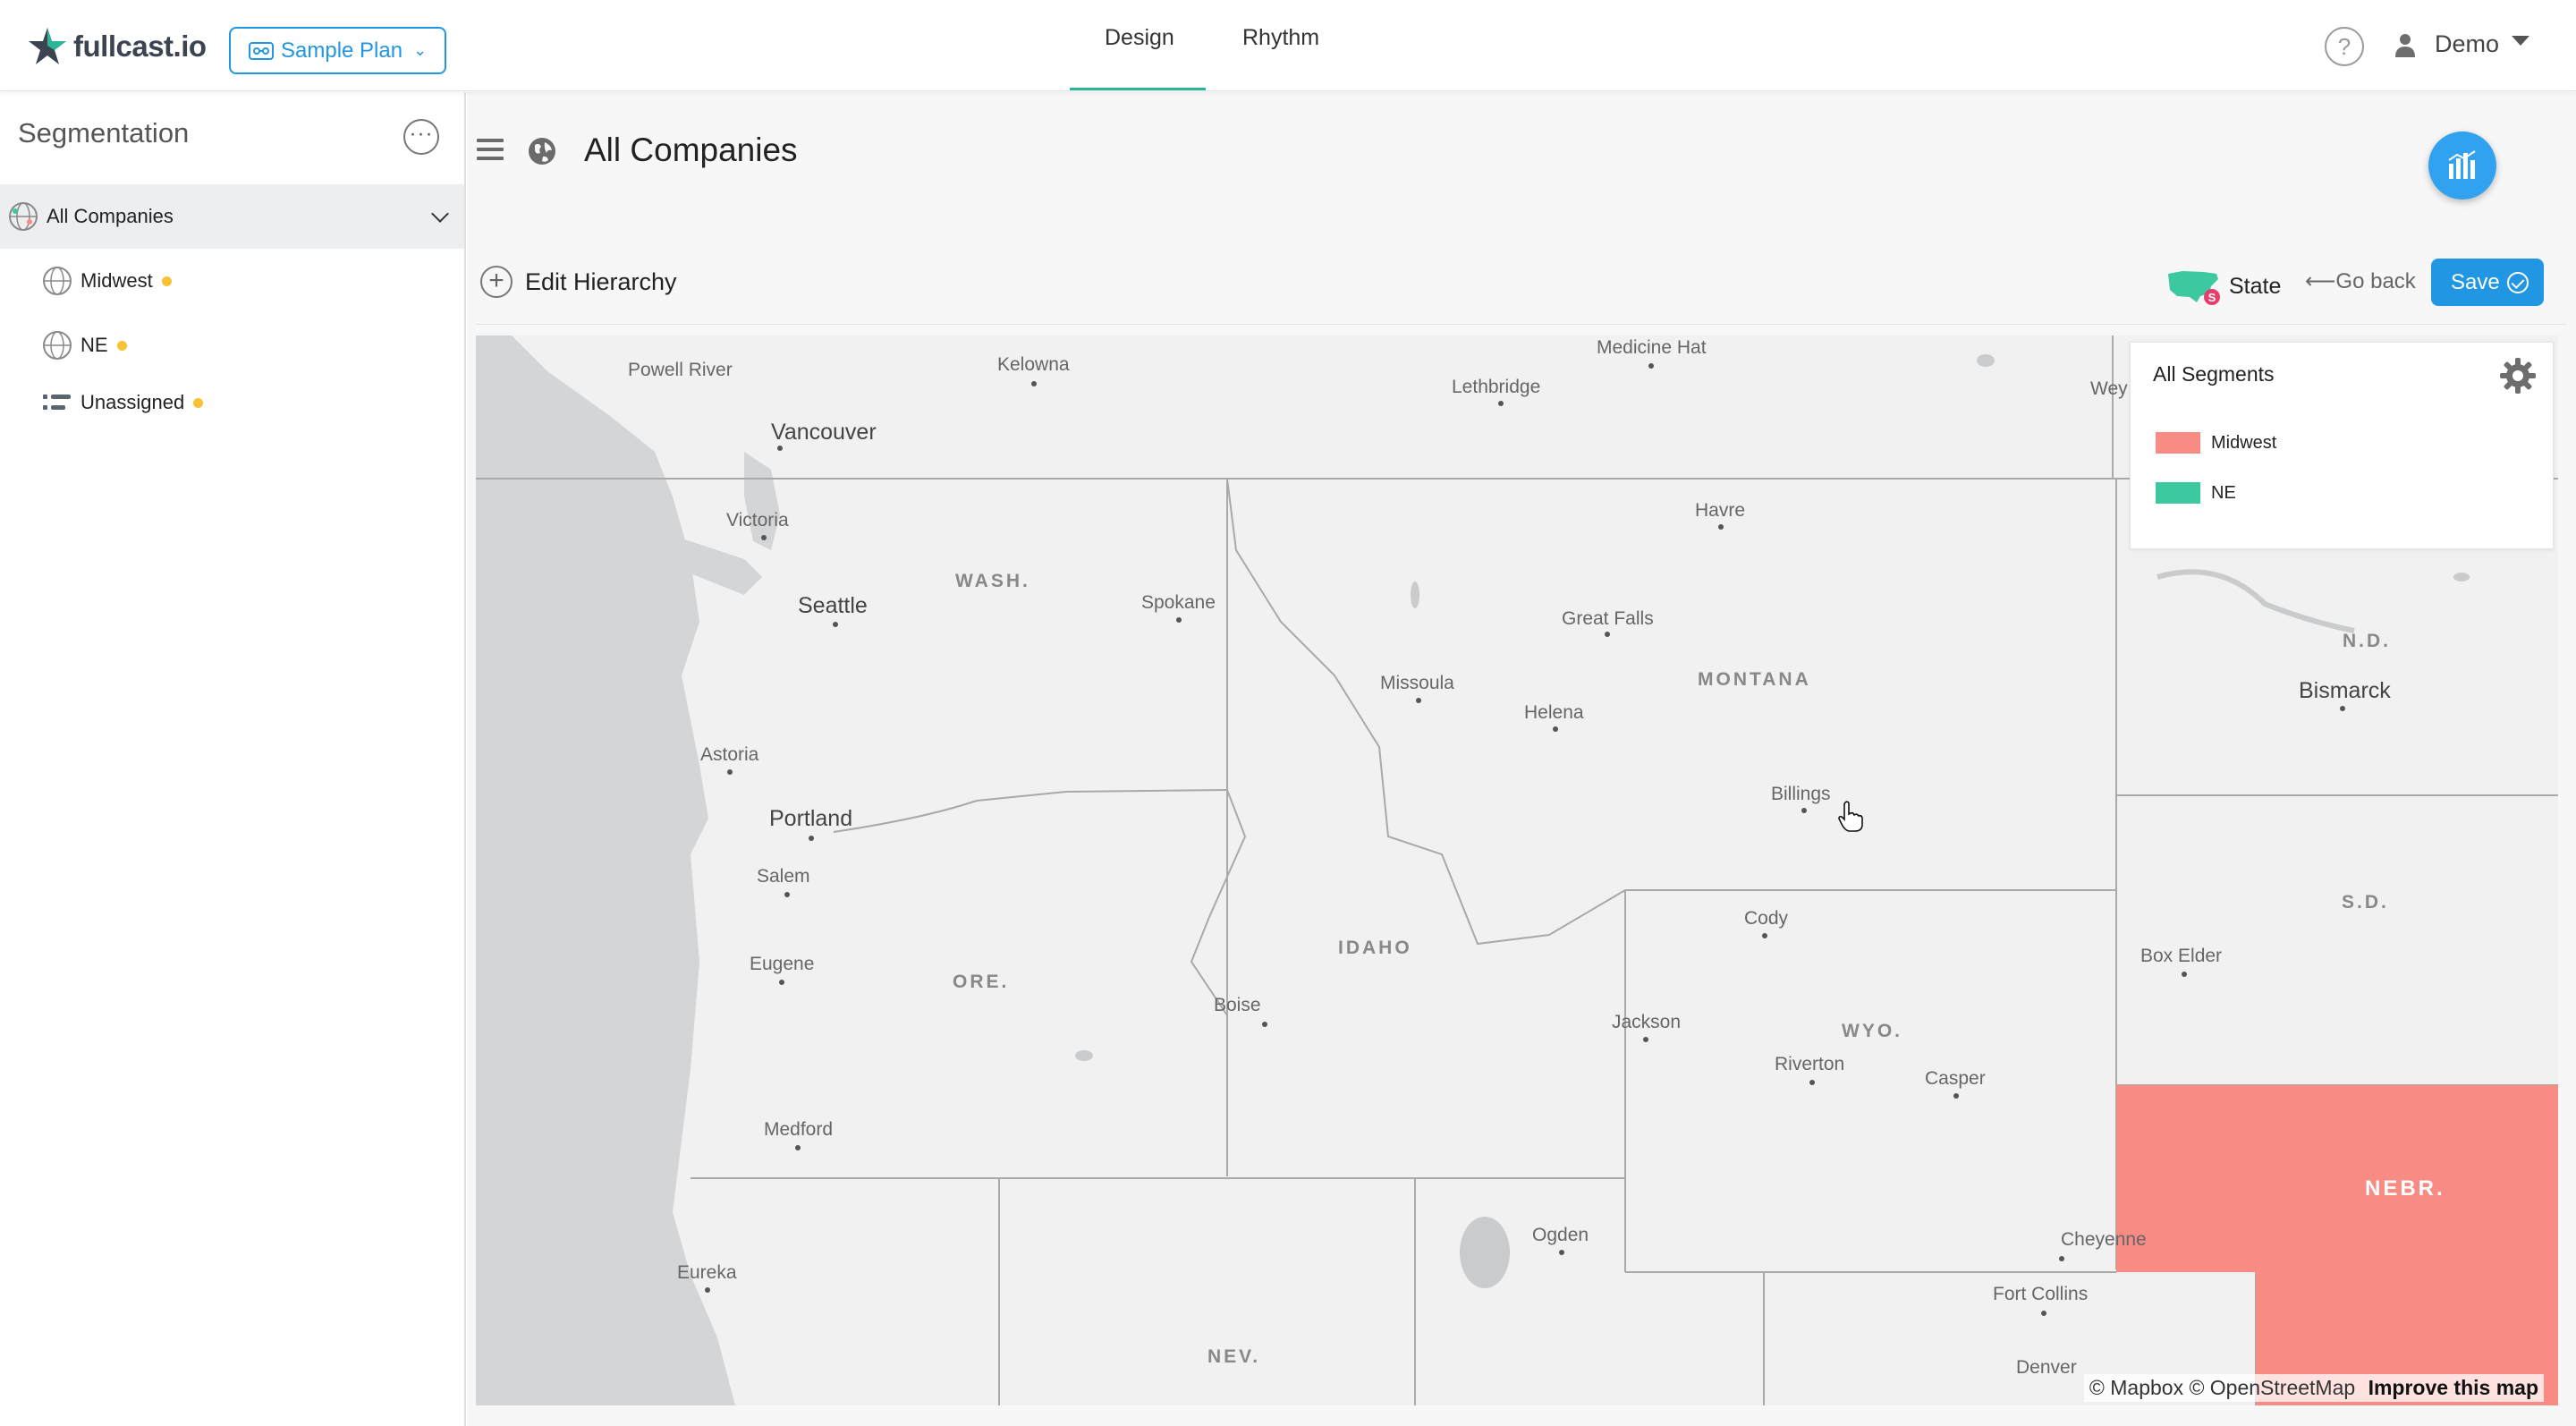 Image resolution: width=2576 pixels, height=1426 pixels. What do you see at coordinates (2109, 389) in the screenshot?
I see `city-label: Wey` at bounding box center [2109, 389].